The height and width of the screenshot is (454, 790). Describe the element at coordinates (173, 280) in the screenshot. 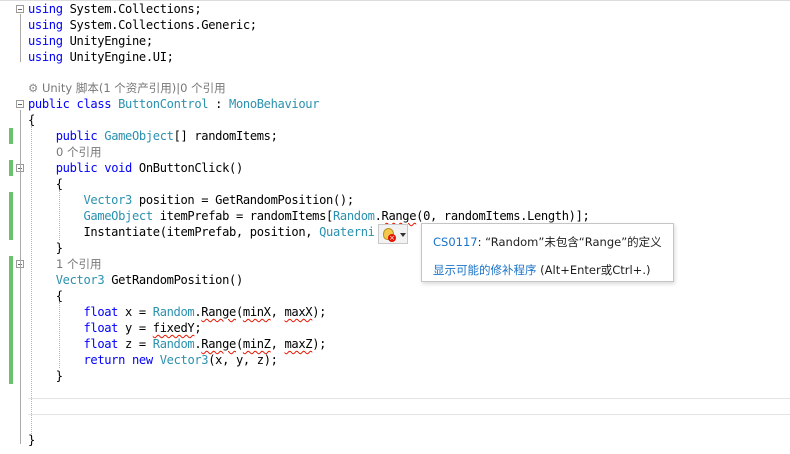

I see `code-text: GetRandomPosition()` at that location.